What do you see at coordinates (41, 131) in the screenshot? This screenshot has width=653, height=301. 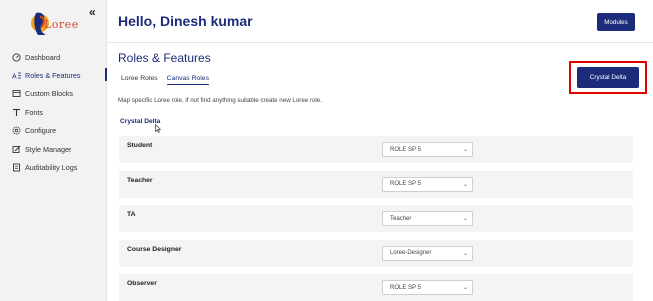 I see `sidebar-item-label: Configure` at bounding box center [41, 131].